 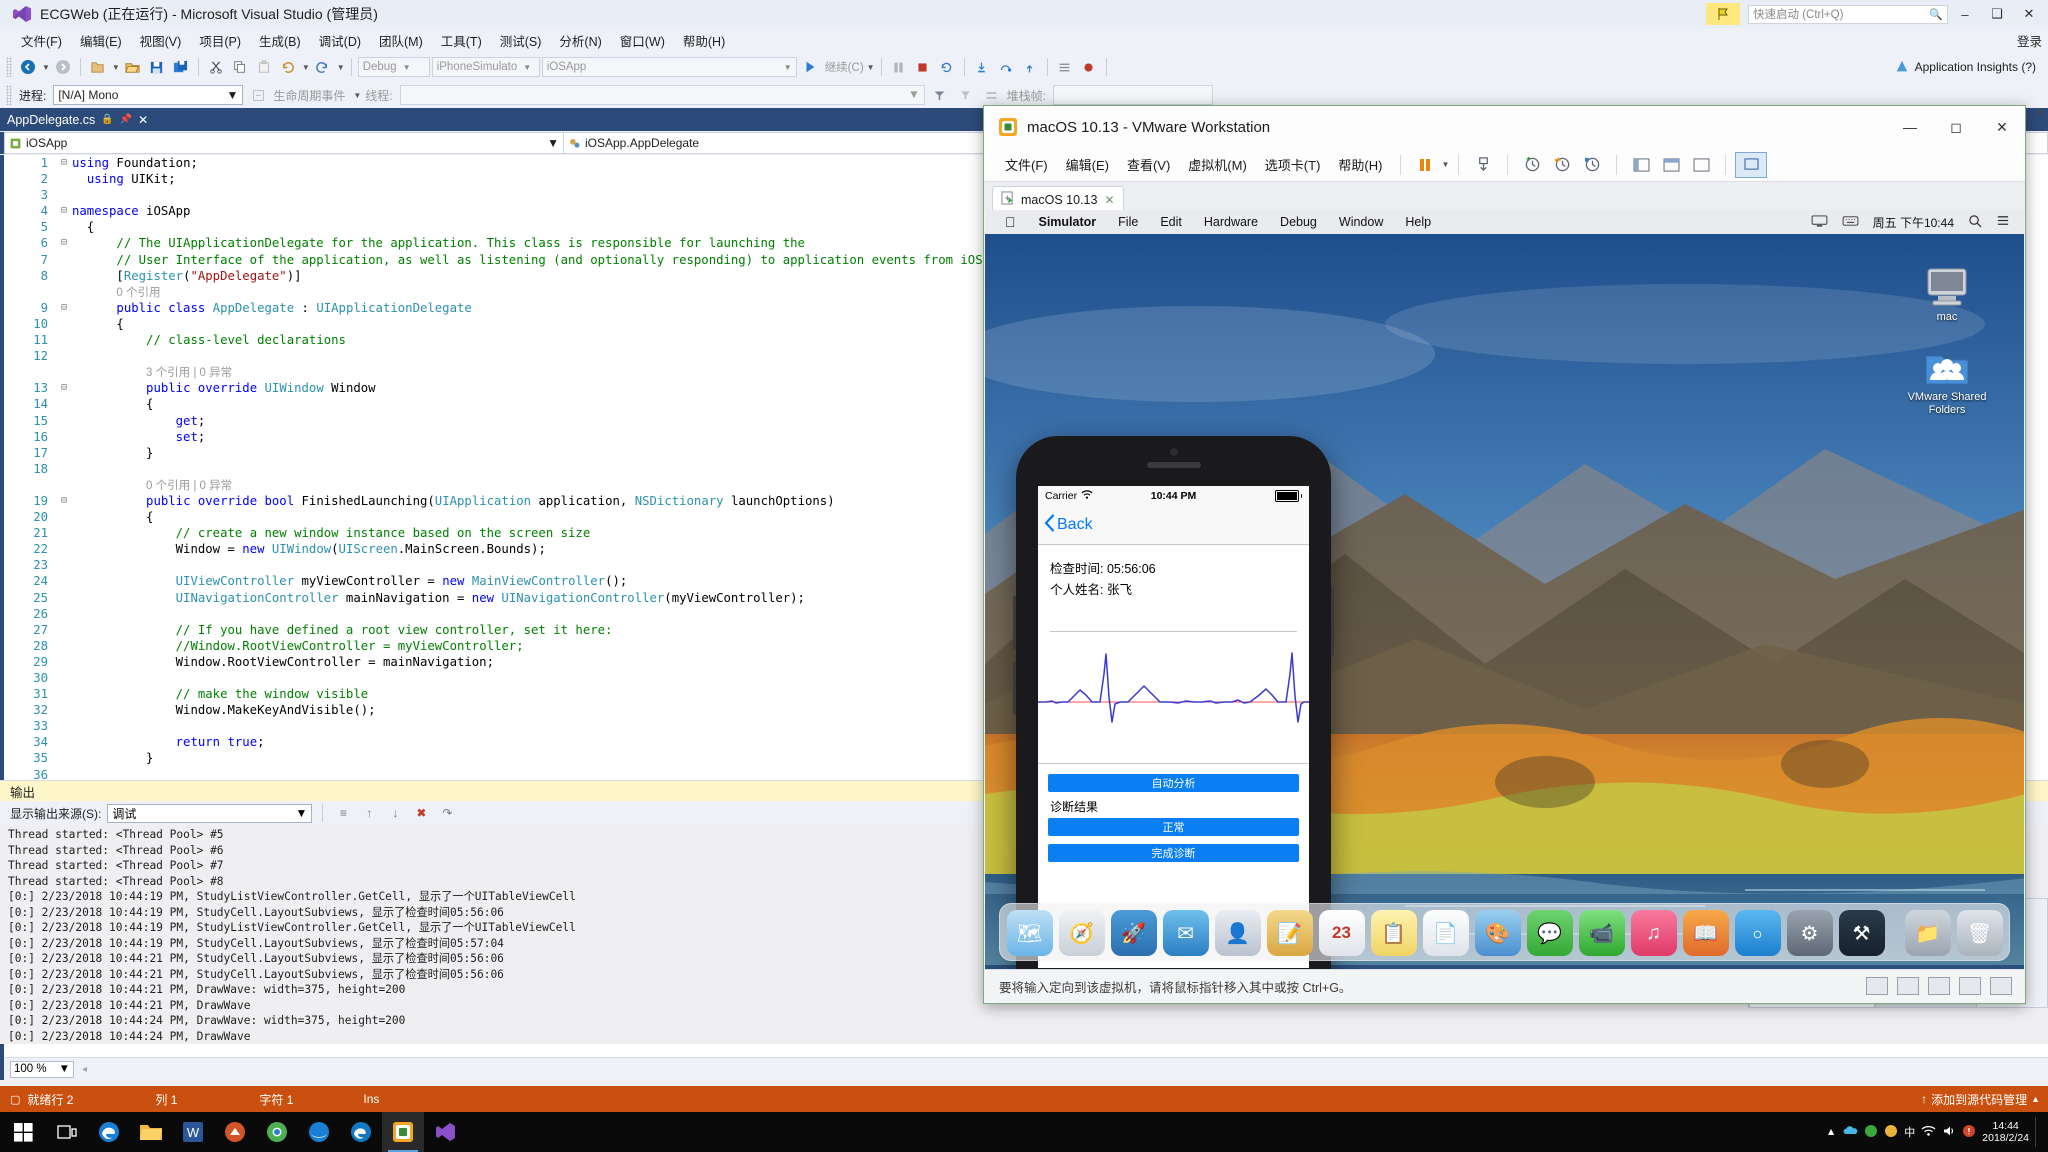 What do you see at coordinates (1592, 165) in the screenshot?
I see `snapshot-manager-icon` at bounding box center [1592, 165].